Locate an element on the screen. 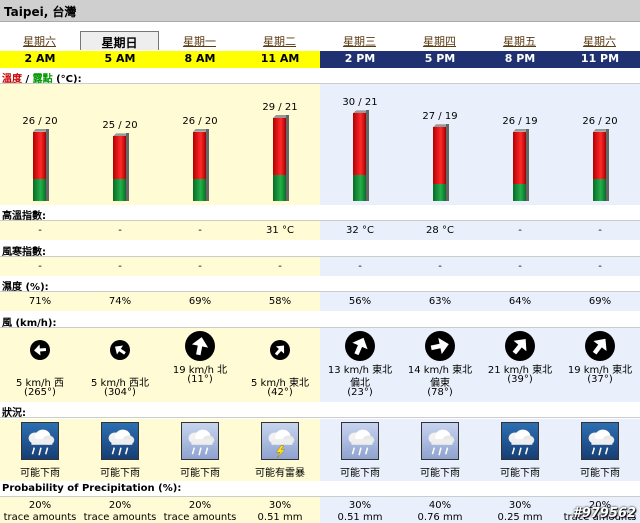 This screenshot has width=640, height=523. humidity-value: 74% is located at coordinates (120, 301).